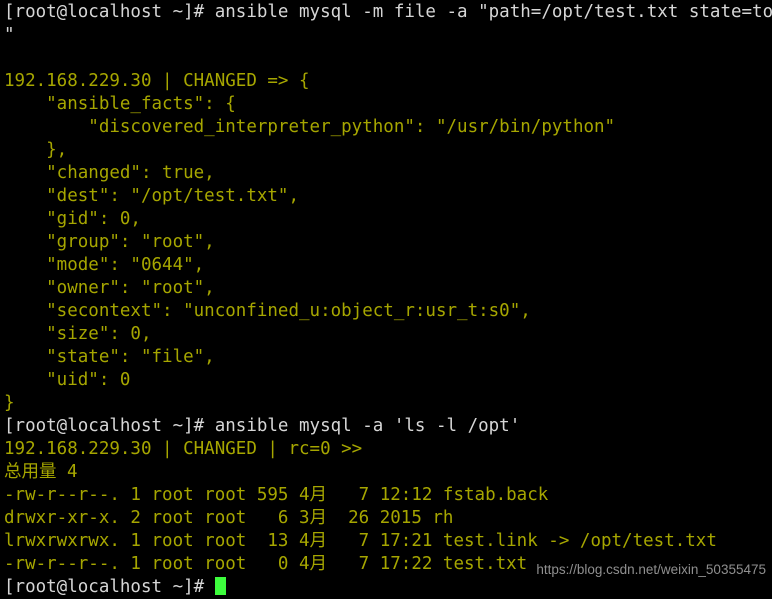  What do you see at coordinates (109, 587) in the screenshot?
I see `shell-prompt: [root@localhost ~]#` at bounding box center [109, 587].